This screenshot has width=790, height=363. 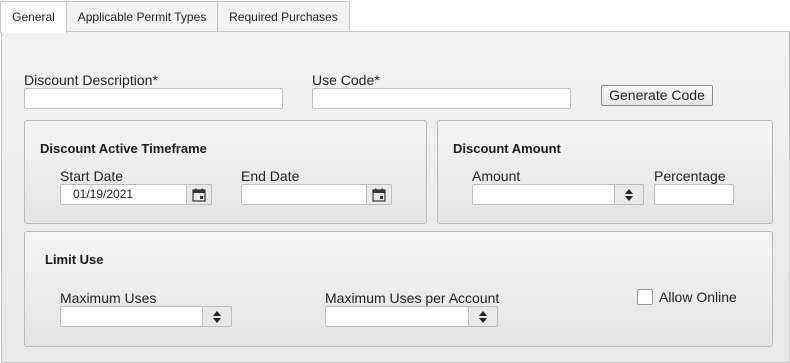 I want to click on start-date-calendar-button, so click(x=199, y=194).